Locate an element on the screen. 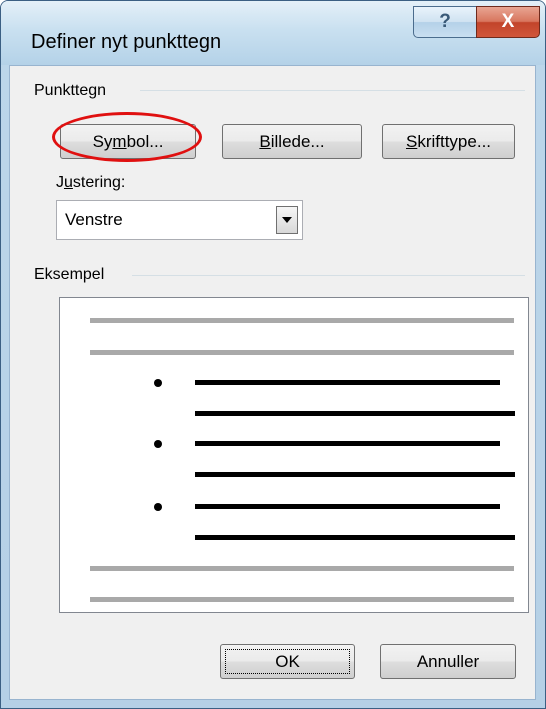  group-label-preview: Eksempel is located at coordinates (72, 275).